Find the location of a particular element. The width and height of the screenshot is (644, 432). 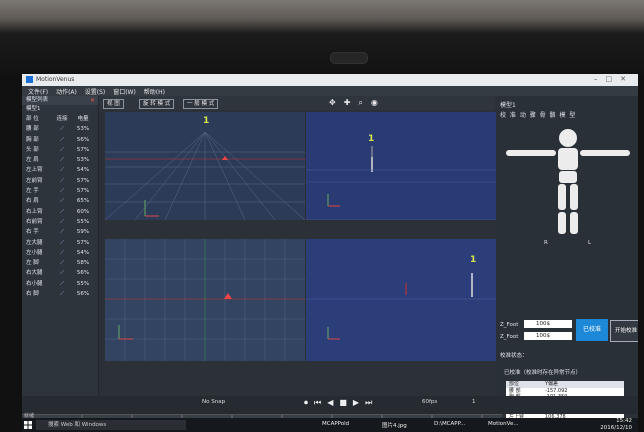

field2-label: Z_Foot is located at coordinates (509, 337).